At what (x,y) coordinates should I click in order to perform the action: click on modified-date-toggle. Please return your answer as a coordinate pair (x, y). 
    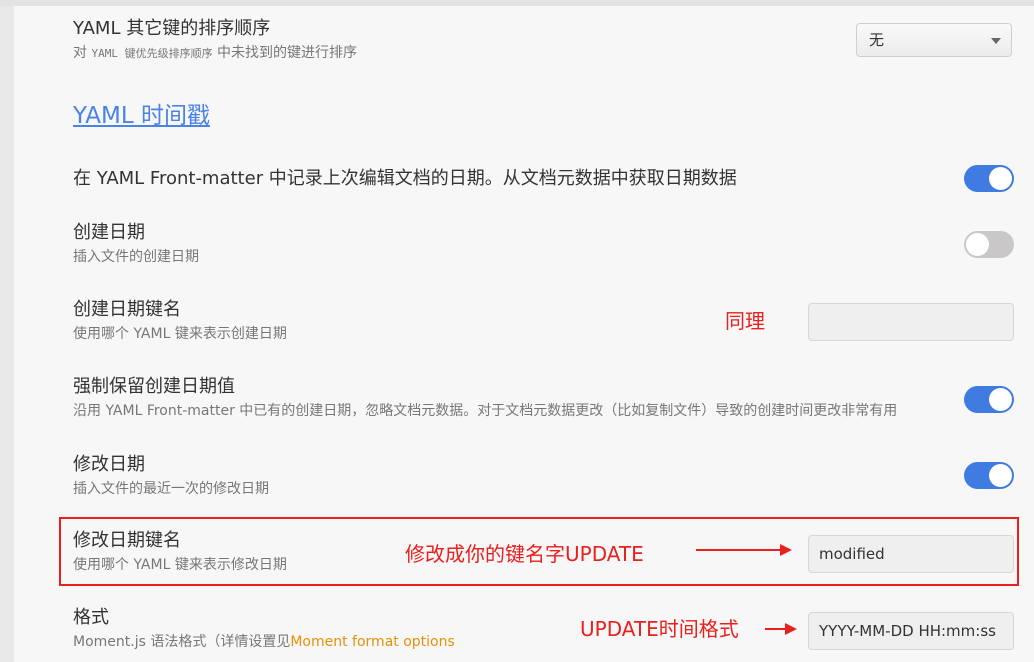
    Looking at the image, I should click on (989, 475).